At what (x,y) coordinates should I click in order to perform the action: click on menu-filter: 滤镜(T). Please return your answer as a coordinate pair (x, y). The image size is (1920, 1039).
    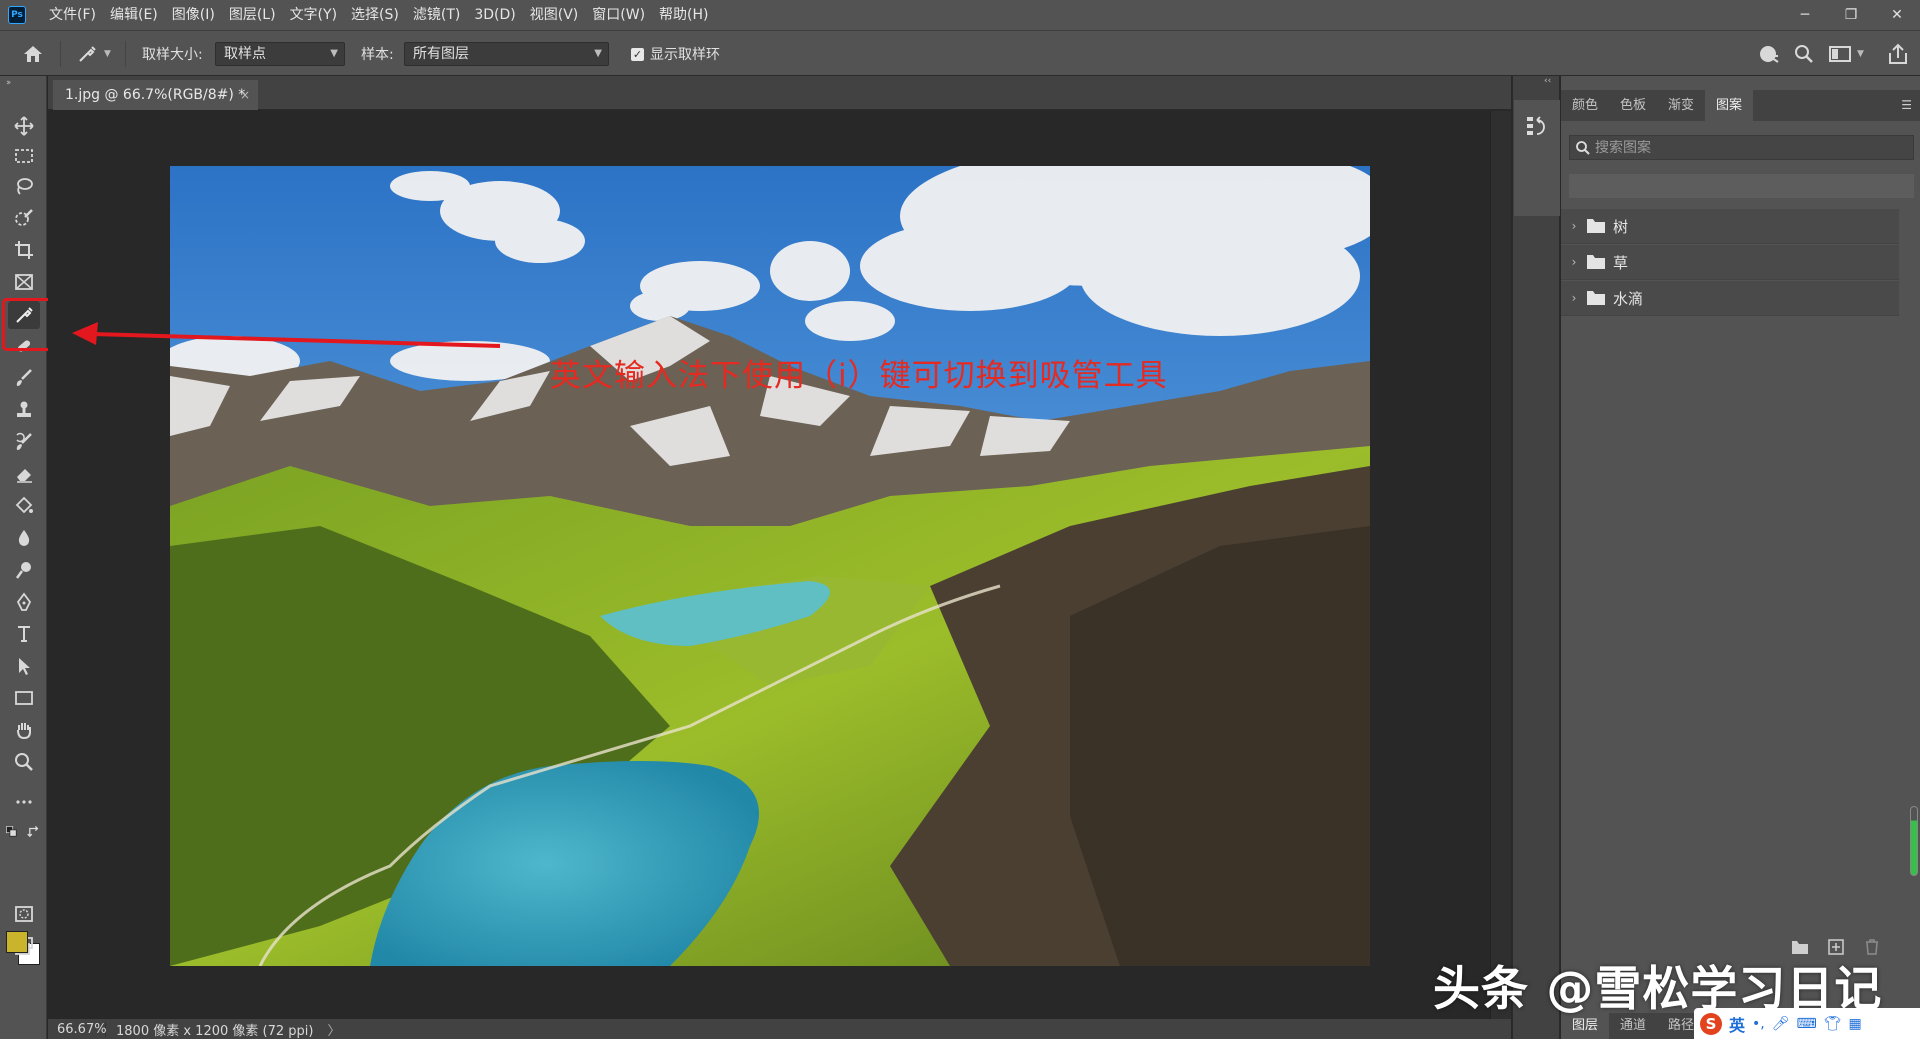
    Looking at the image, I should click on (436, 15).